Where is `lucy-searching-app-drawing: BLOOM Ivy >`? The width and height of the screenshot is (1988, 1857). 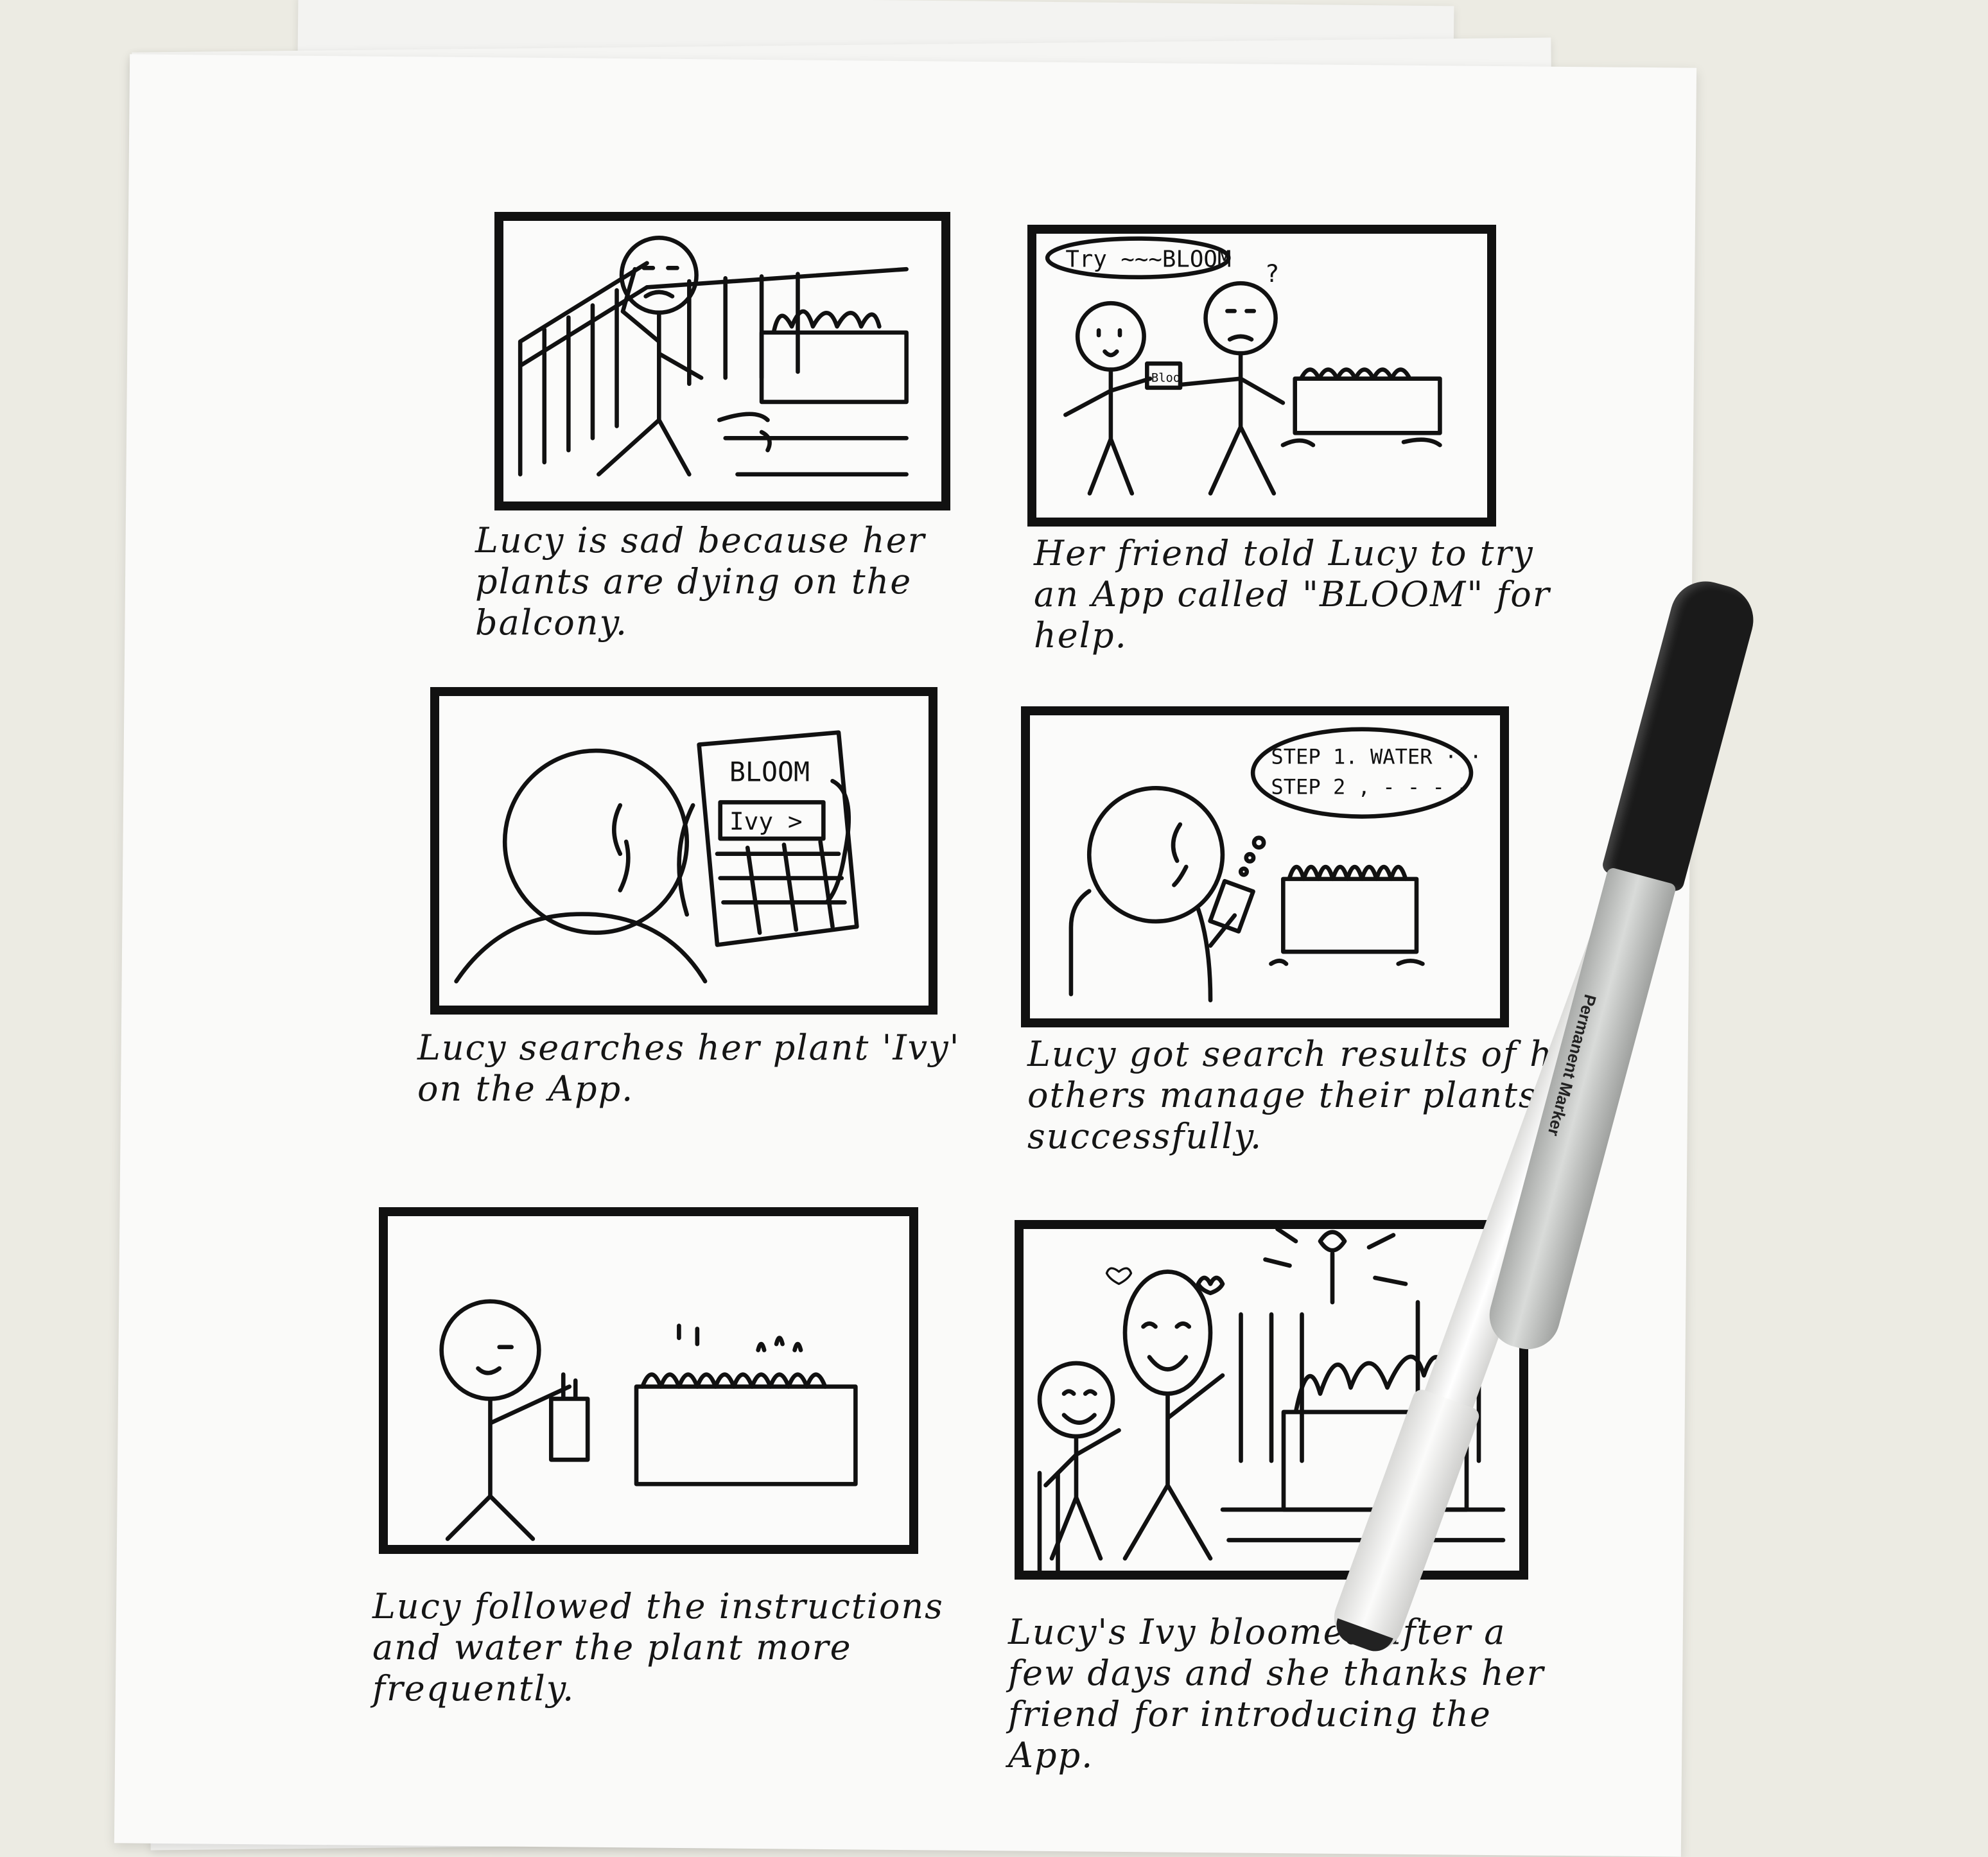 lucy-searching-app-drawing: BLOOM Ivy > is located at coordinates (656, 857).